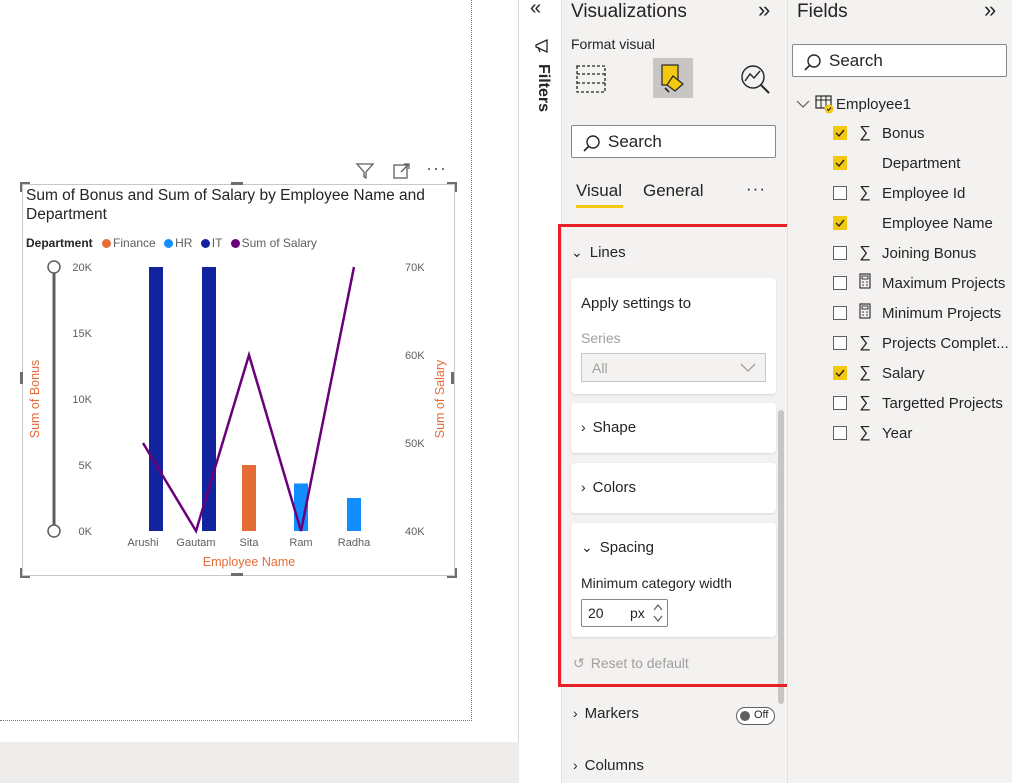  Describe the element at coordinates (824, 104) in the screenshot. I see `table-icon` at that location.